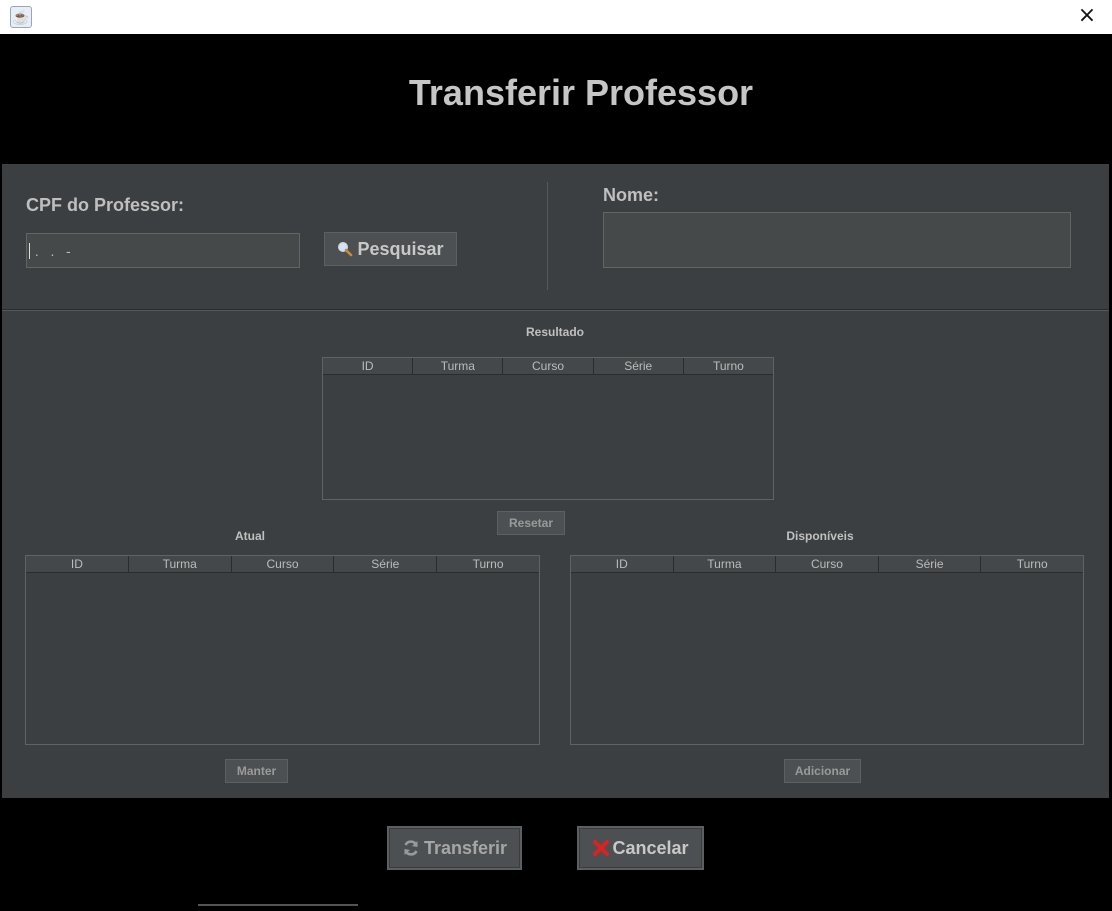  What do you see at coordinates (822, 771) in the screenshot?
I see `add-button: Adicionar` at bounding box center [822, 771].